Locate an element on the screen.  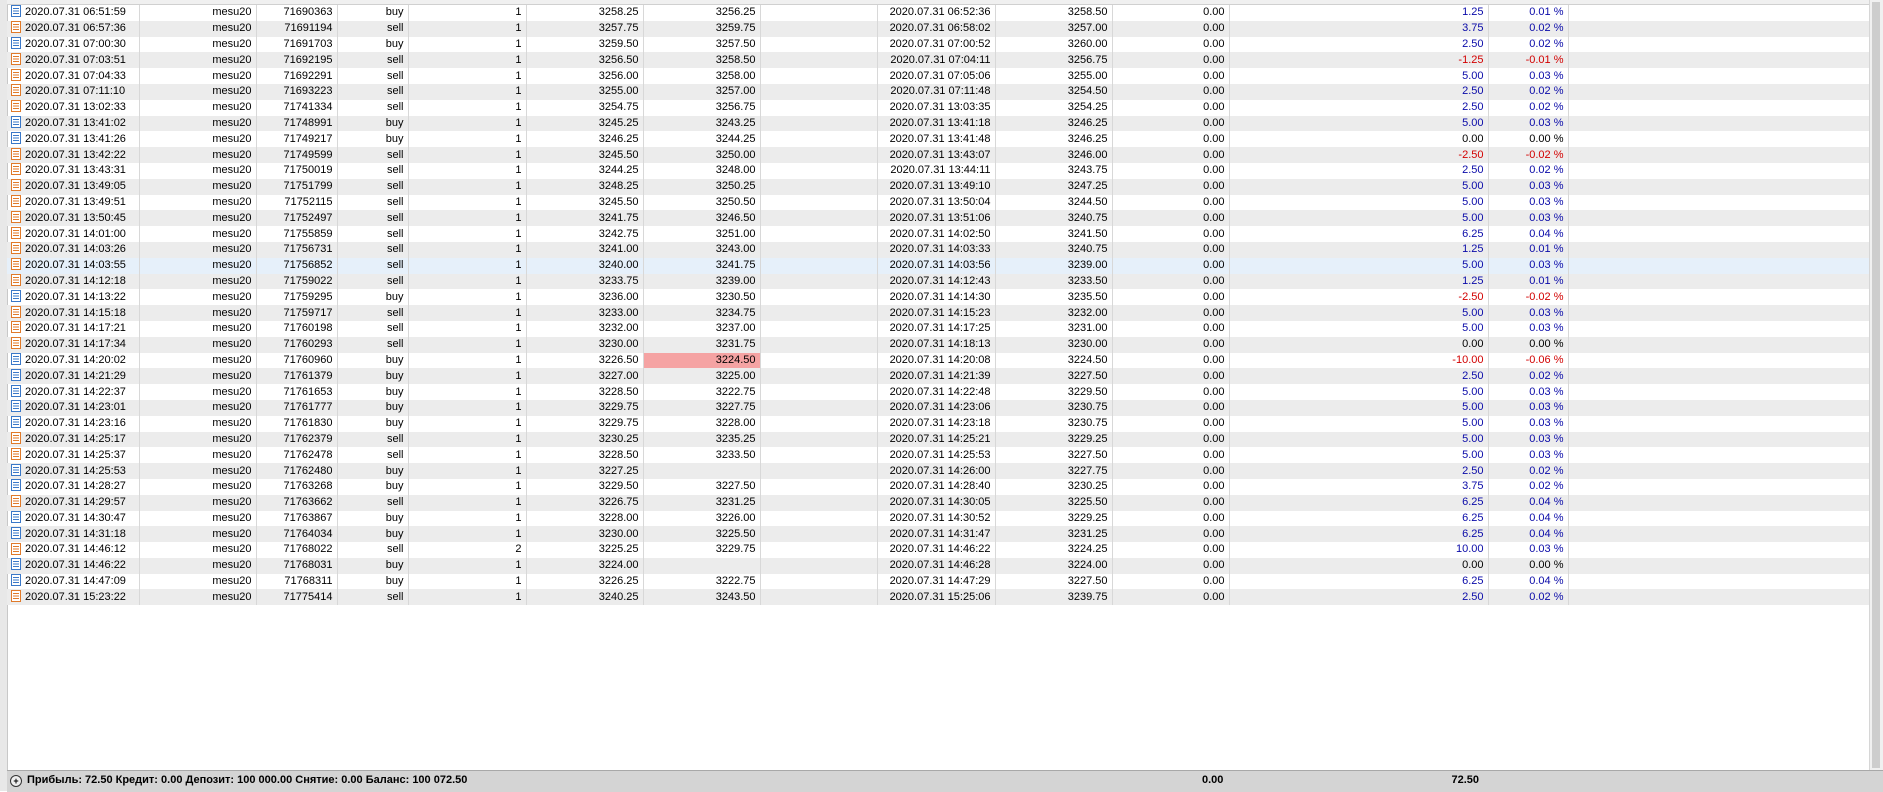
cell-profit: 5.00 is located at coordinates (1359, 423).